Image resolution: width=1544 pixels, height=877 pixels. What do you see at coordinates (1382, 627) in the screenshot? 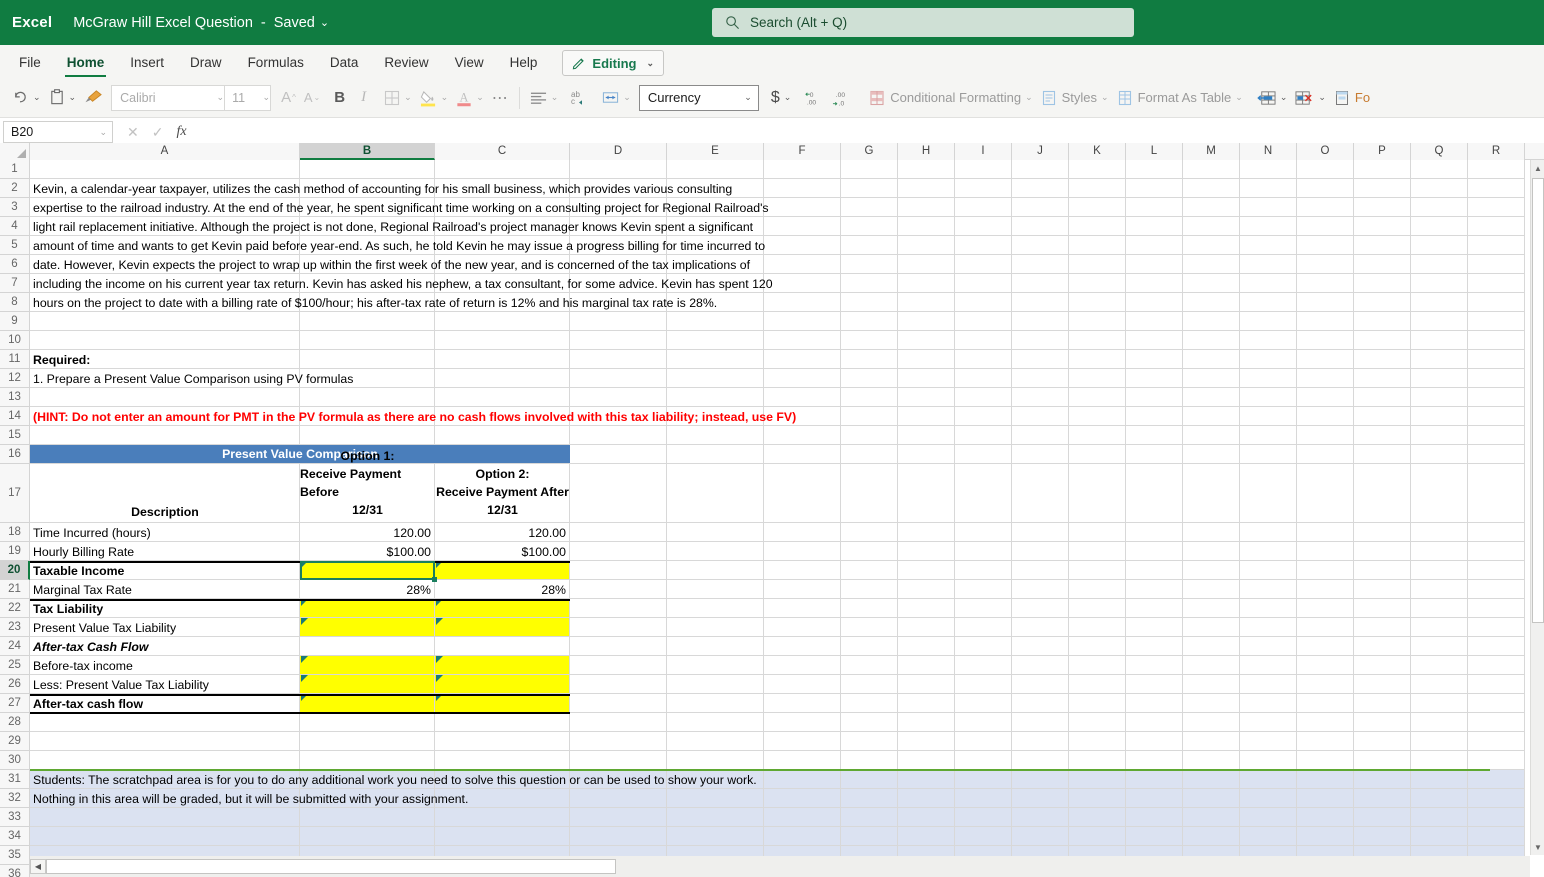
I see `cell-P23` at bounding box center [1382, 627].